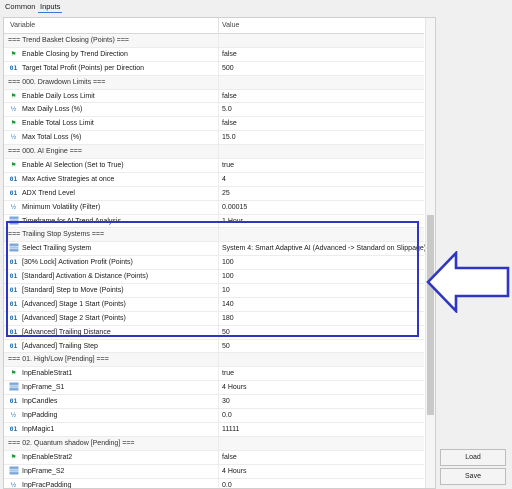  I want to click on table-row: 01 InpCandles 30, so click(214, 402).